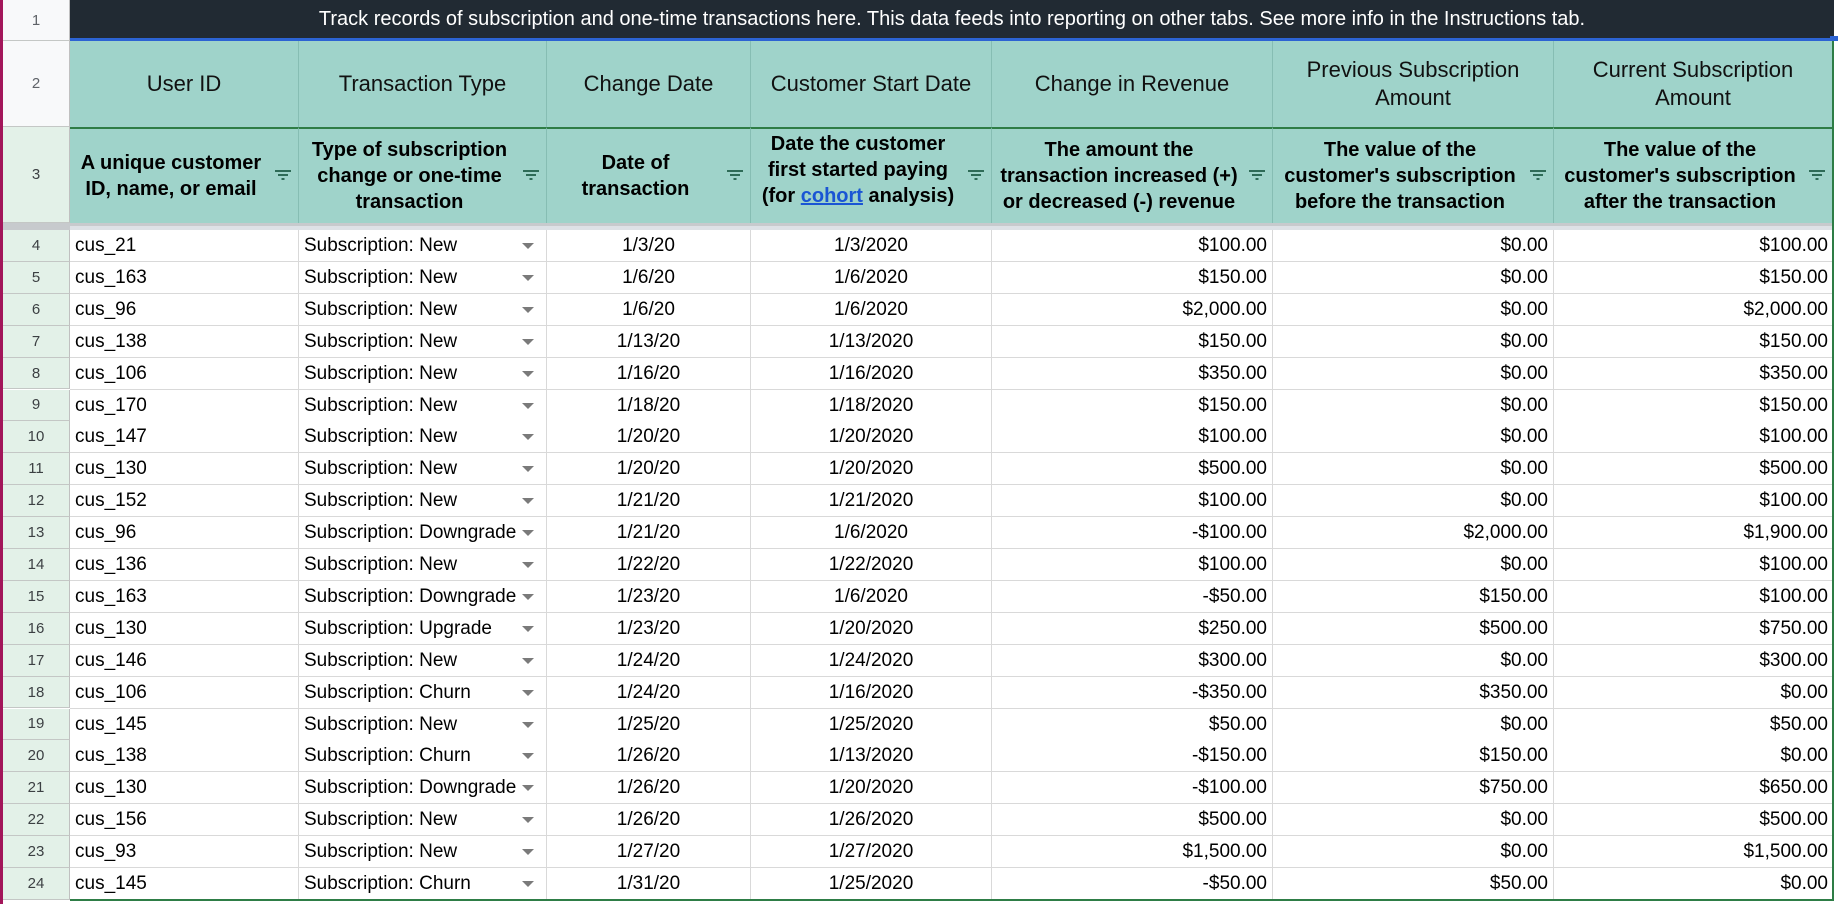  I want to click on row-header-21: 21, so click(36, 788).